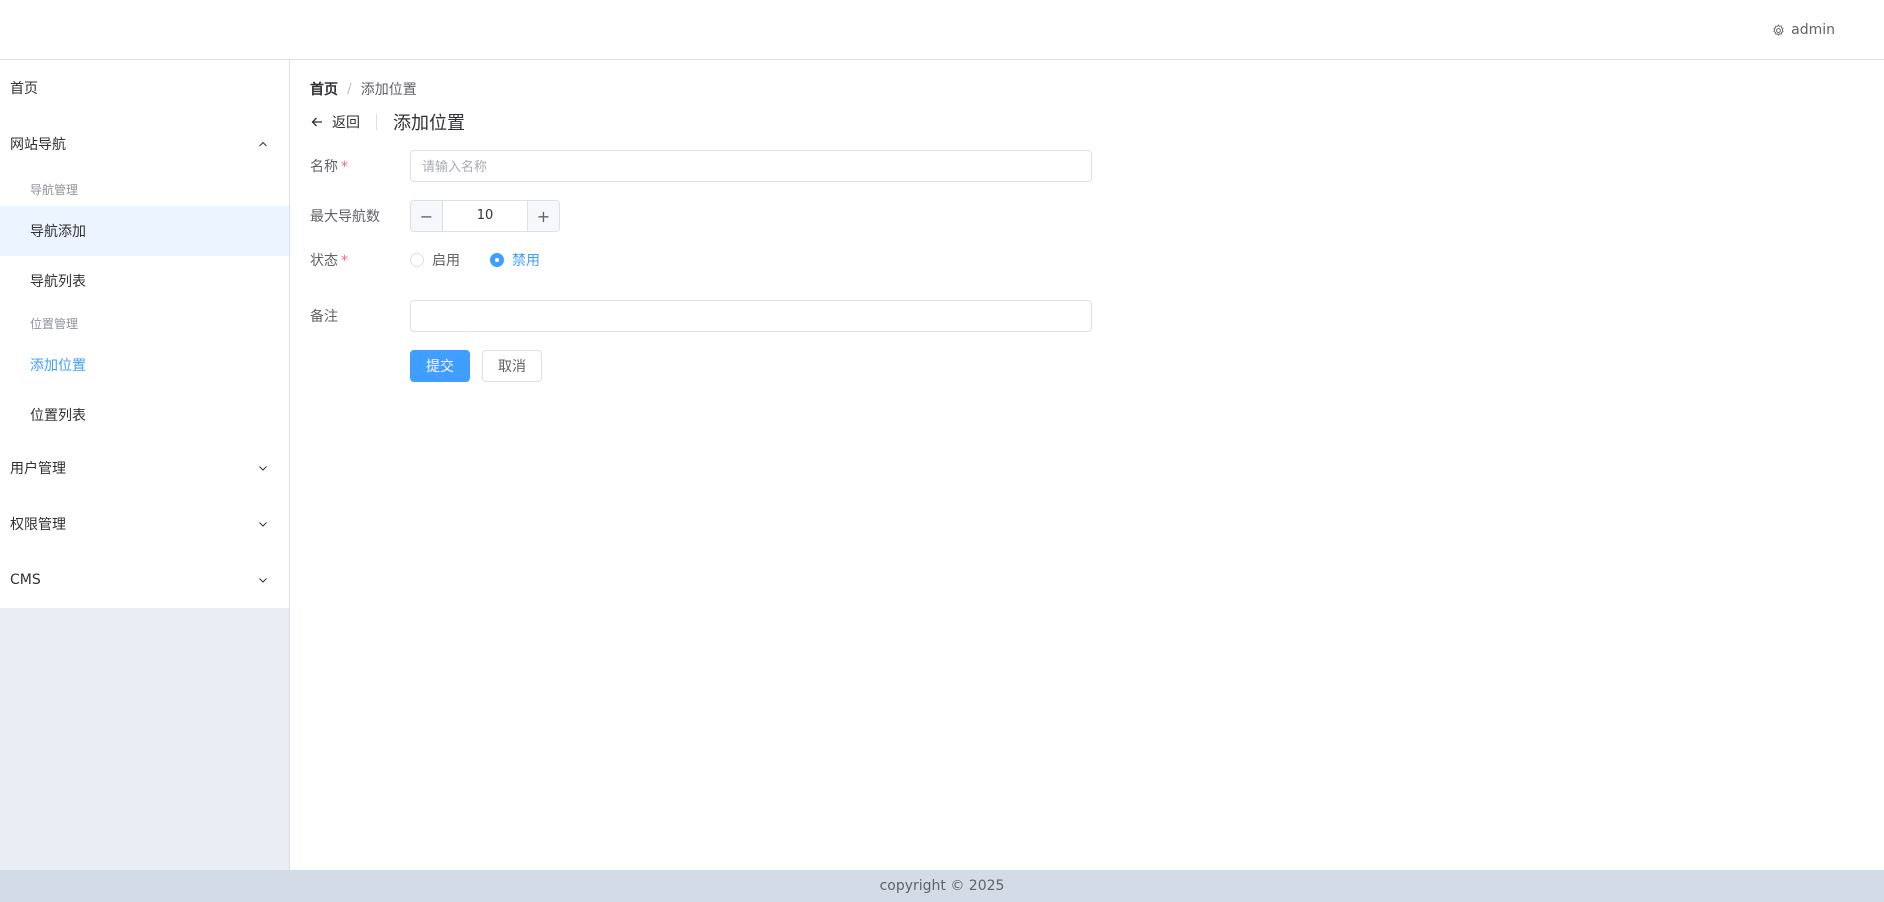 Image resolution: width=1884 pixels, height=902 pixels. Describe the element at coordinates (58, 366) in the screenshot. I see `menu-position-add-label: 添加位置` at that location.